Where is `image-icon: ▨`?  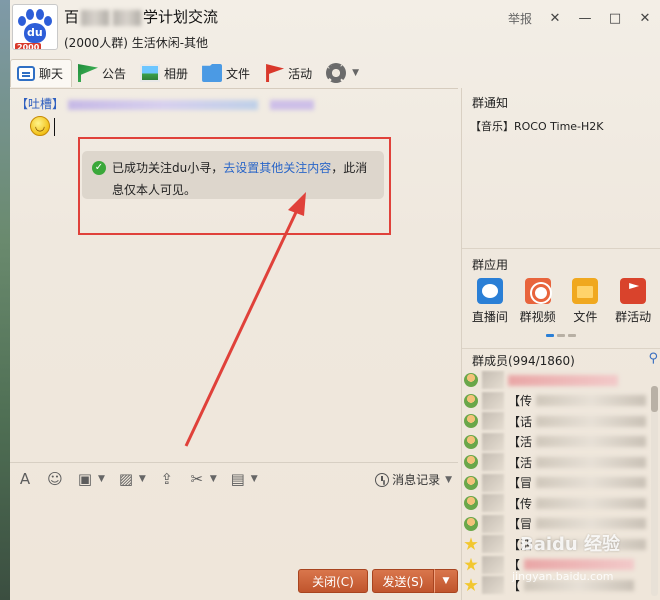 image-icon: ▨ is located at coordinates (126, 478).